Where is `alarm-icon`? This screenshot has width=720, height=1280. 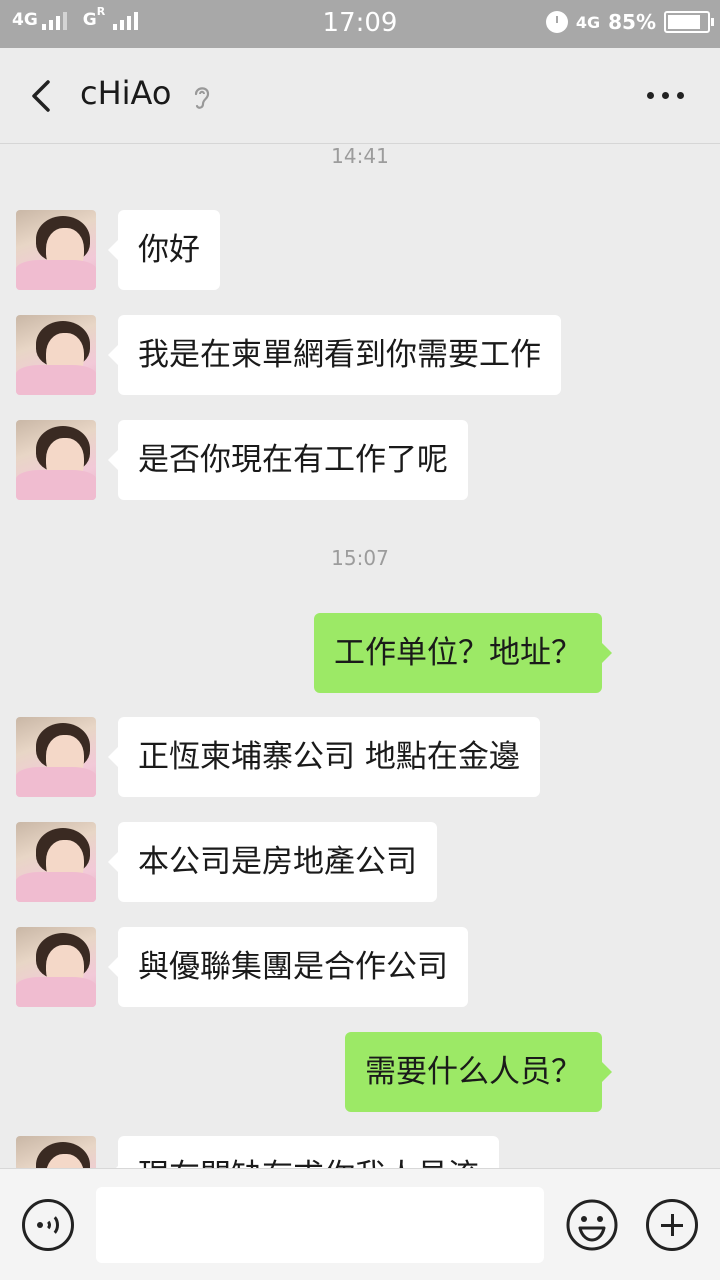 alarm-icon is located at coordinates (556, 22).